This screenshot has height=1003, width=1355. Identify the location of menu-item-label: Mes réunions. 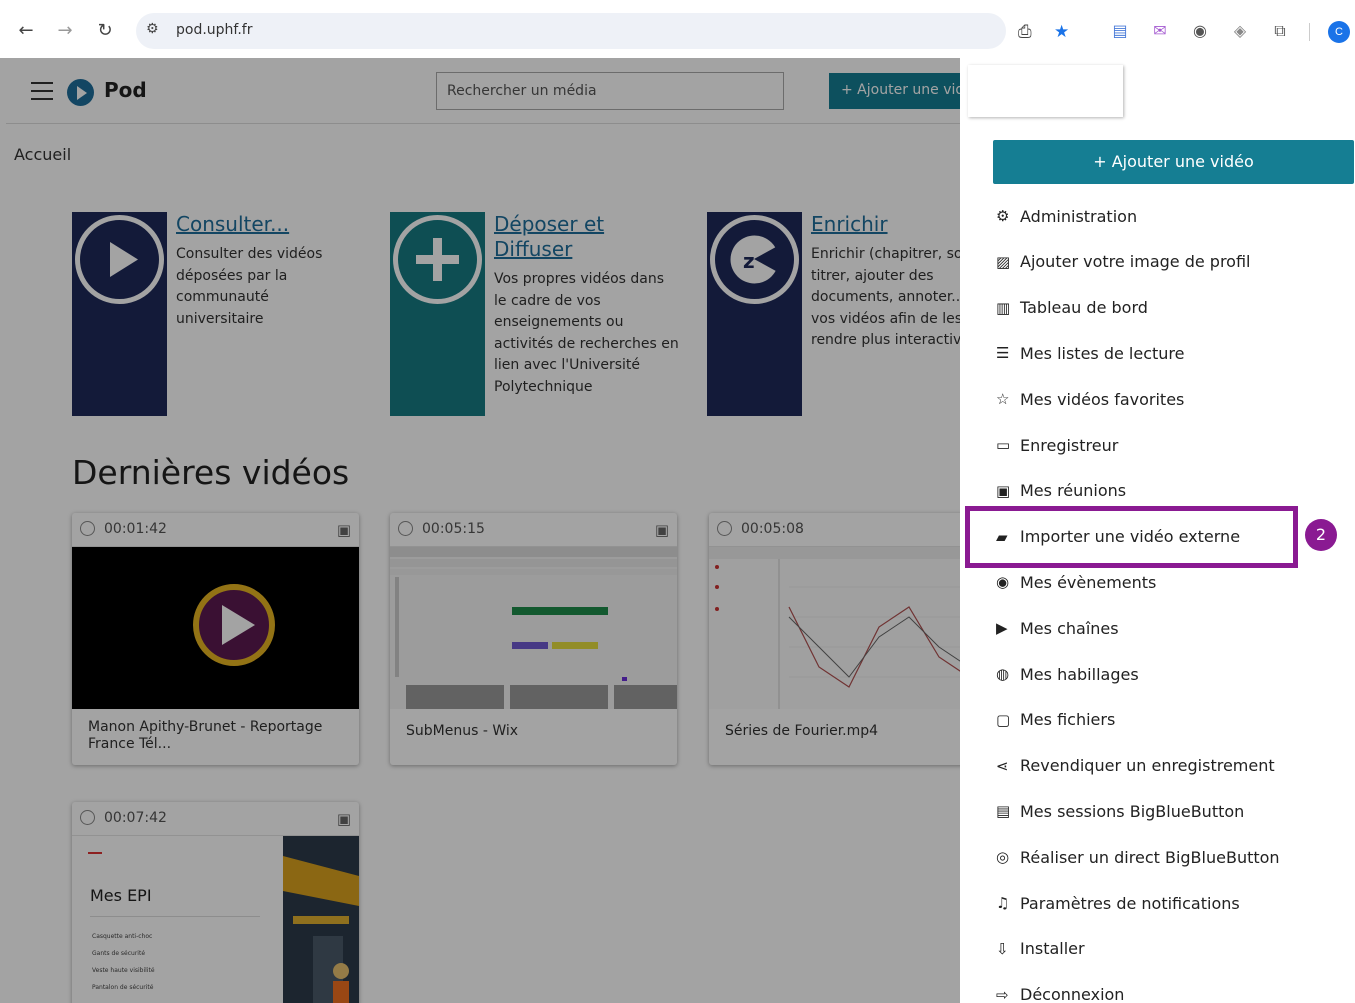
(1073, 491).